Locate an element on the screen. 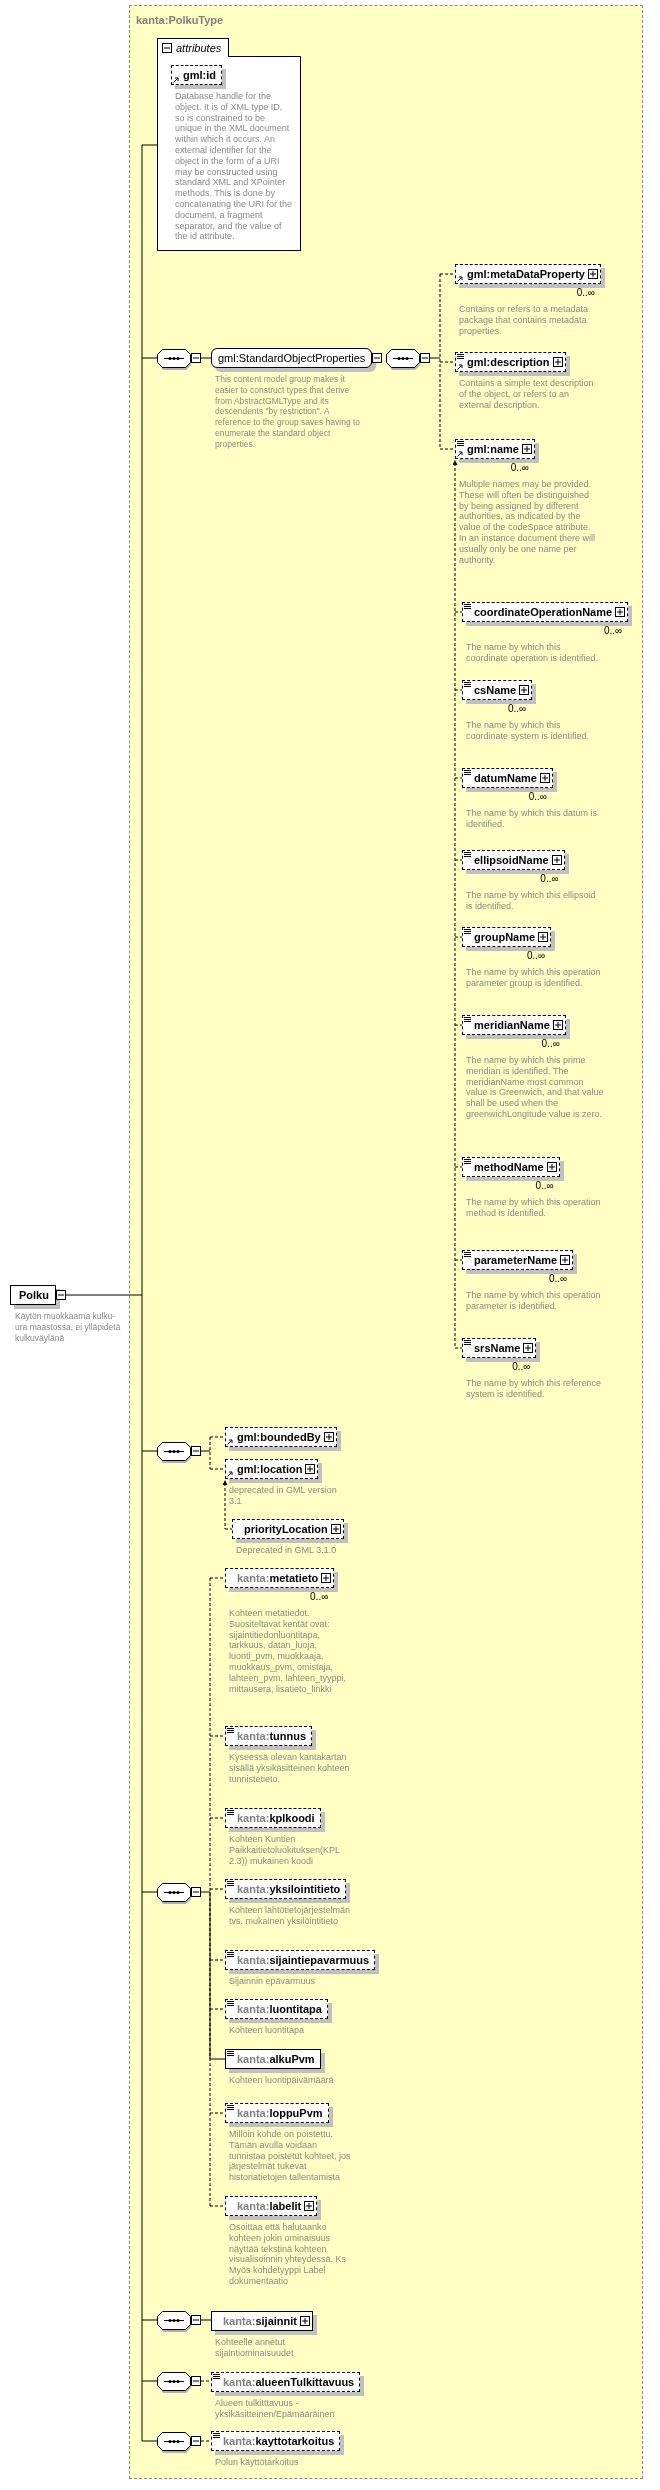  element-name: csName is located at coordinates (495, 690).